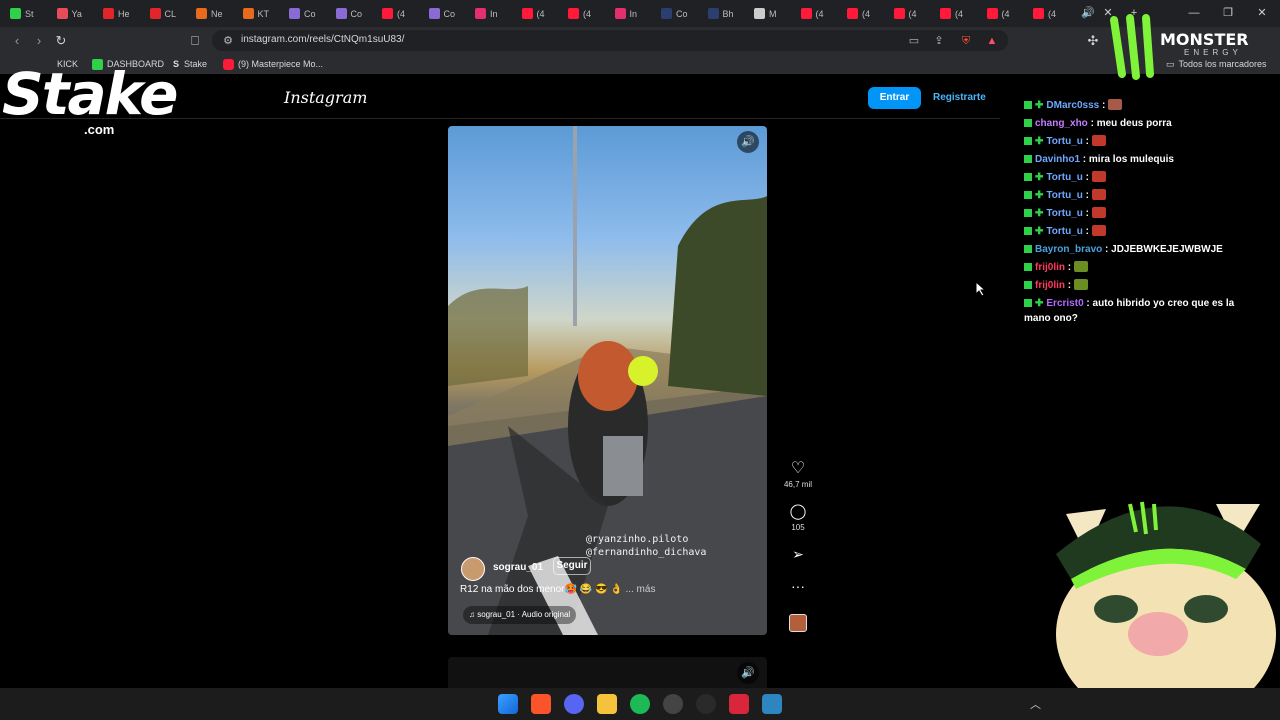 The height and width of the screenshot is (720, 1280). What do you see at coordinates (572, 566) in the screenshot?
I see `follow-button: Seguir` at bounding box center [572, 566].